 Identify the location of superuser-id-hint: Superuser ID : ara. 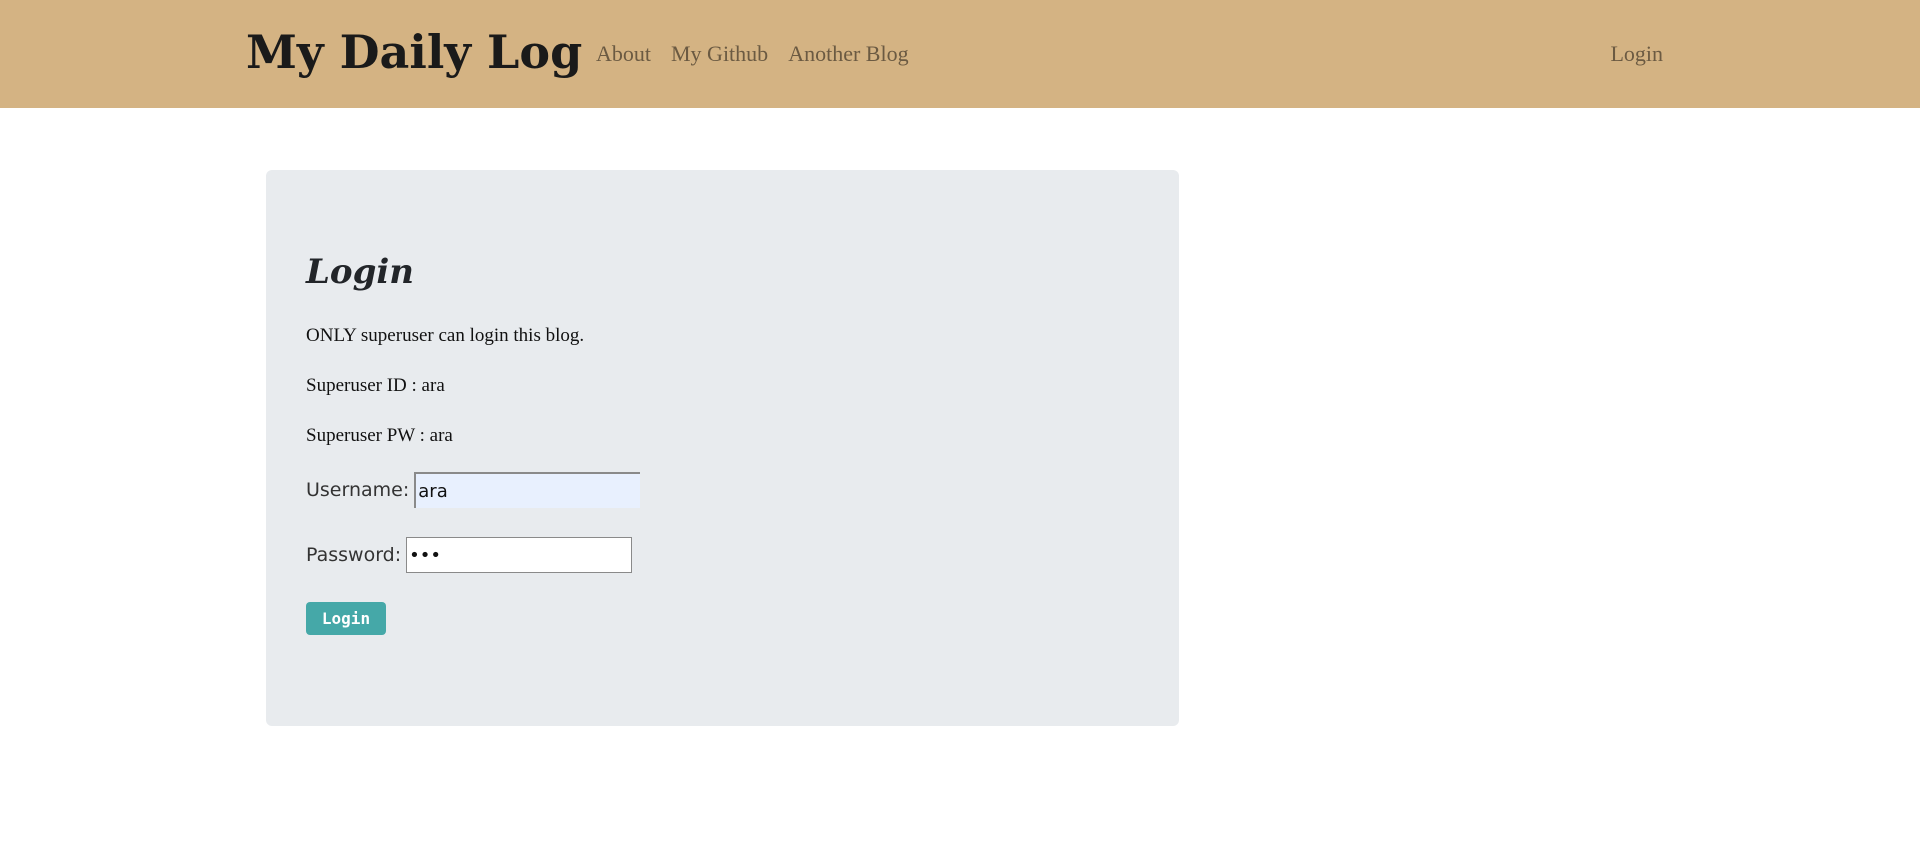
(375, 385).